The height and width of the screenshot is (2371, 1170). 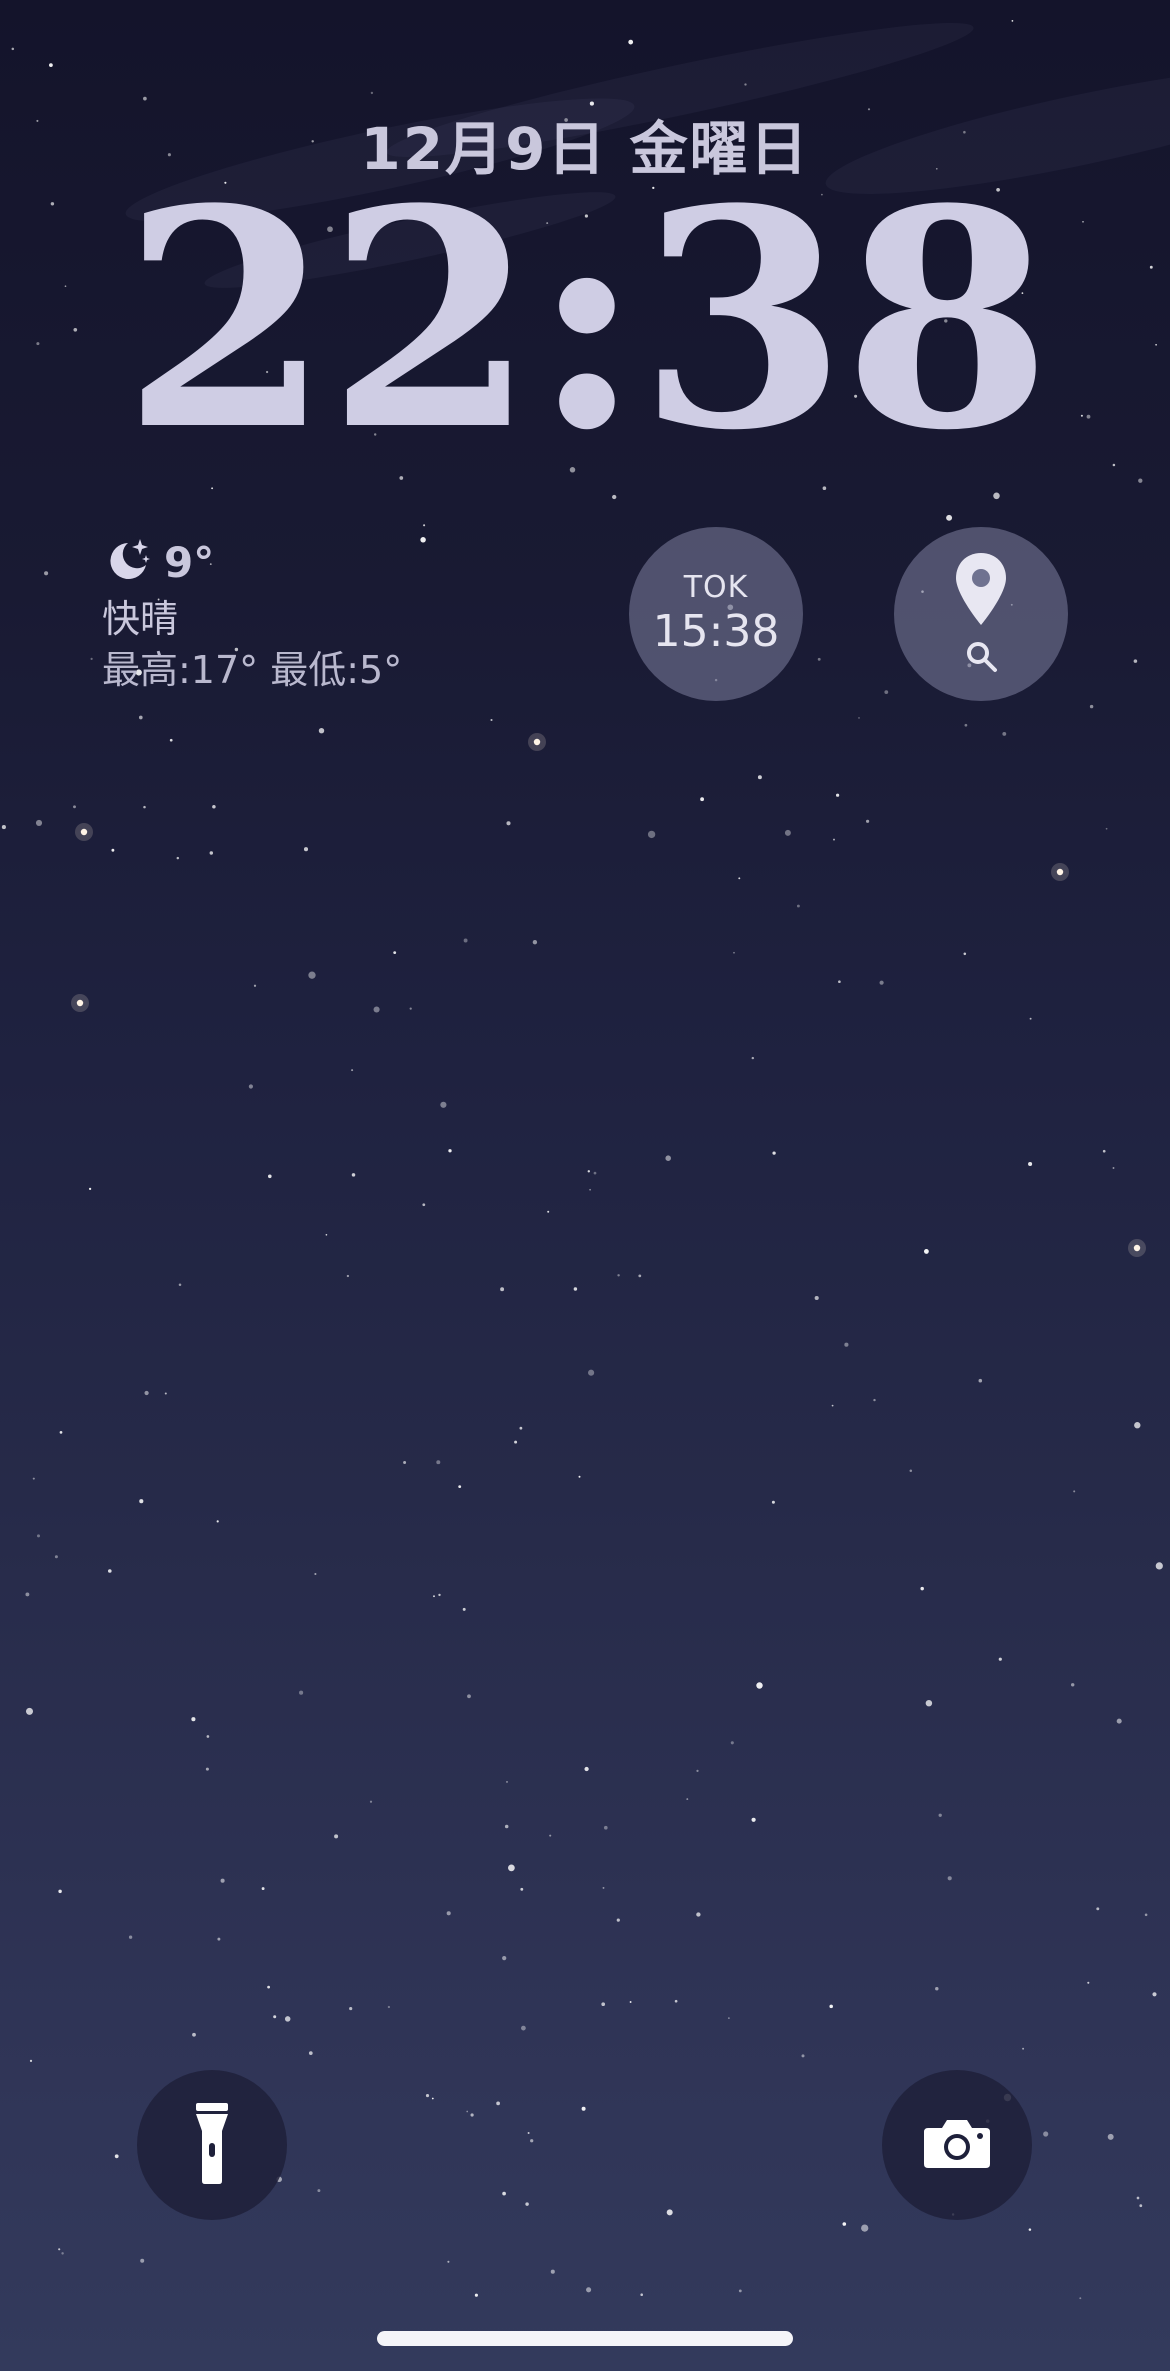 What do you see at coordinates (189, 562) in the screenshot?
I see `weather-temperature: 9°` at bounding box center [189, 562].